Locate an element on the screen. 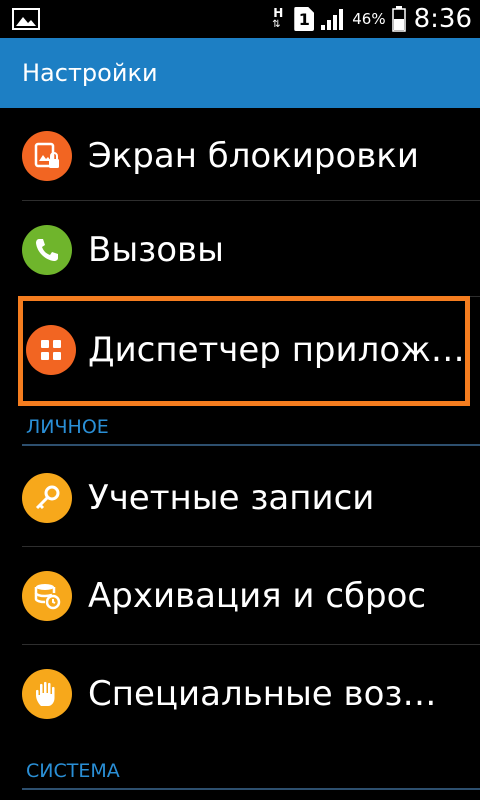  settings-item-calls: Вызовы is located at coordinates (240, 250).